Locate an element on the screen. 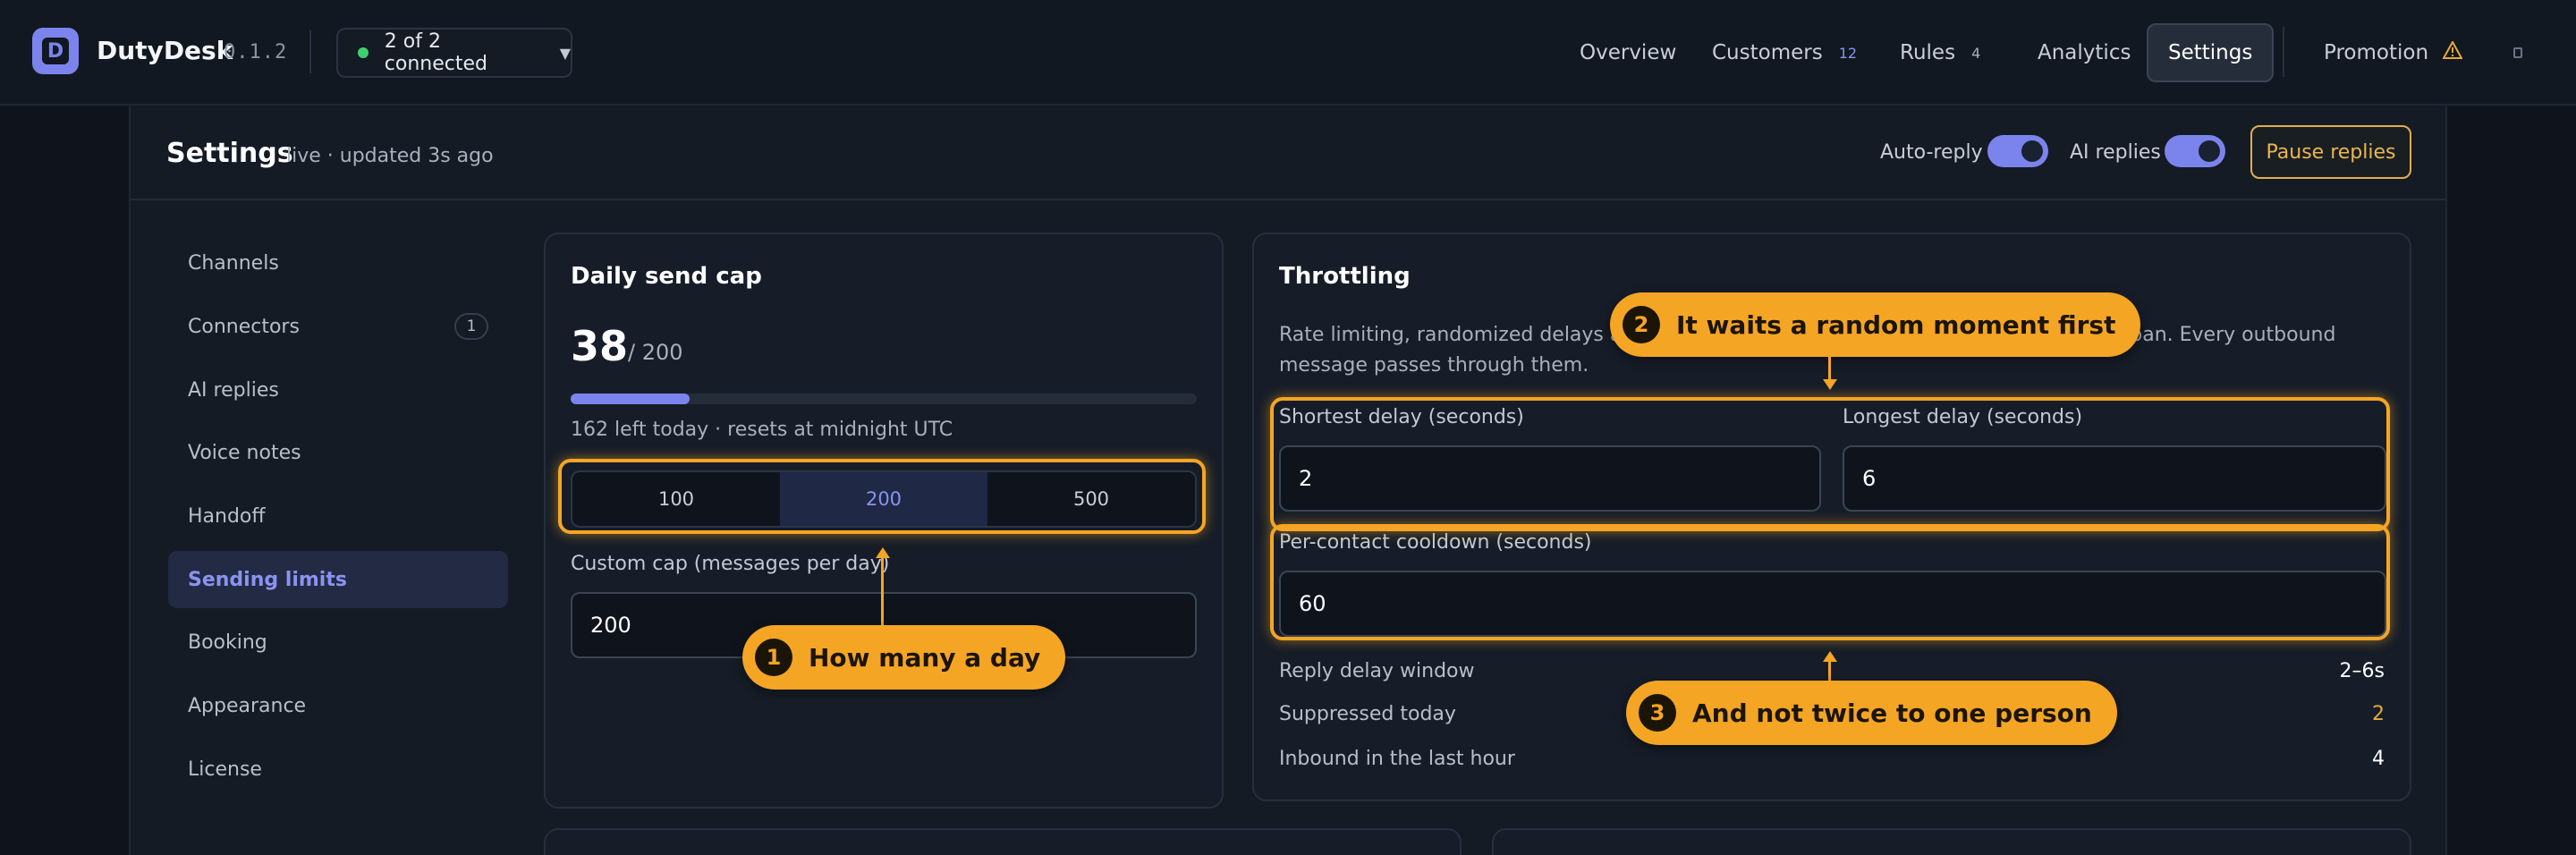 Image resolution: width=2576 pixels, height=855 pixels. pause-replies-button: Pause replies is located at coordinates (2330, 152).